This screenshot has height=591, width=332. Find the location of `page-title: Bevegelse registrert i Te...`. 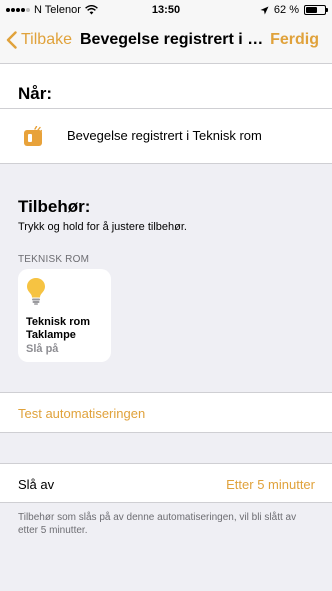

page-title: Bevegelse registrert i Te... is located at coordinates (175, 39).